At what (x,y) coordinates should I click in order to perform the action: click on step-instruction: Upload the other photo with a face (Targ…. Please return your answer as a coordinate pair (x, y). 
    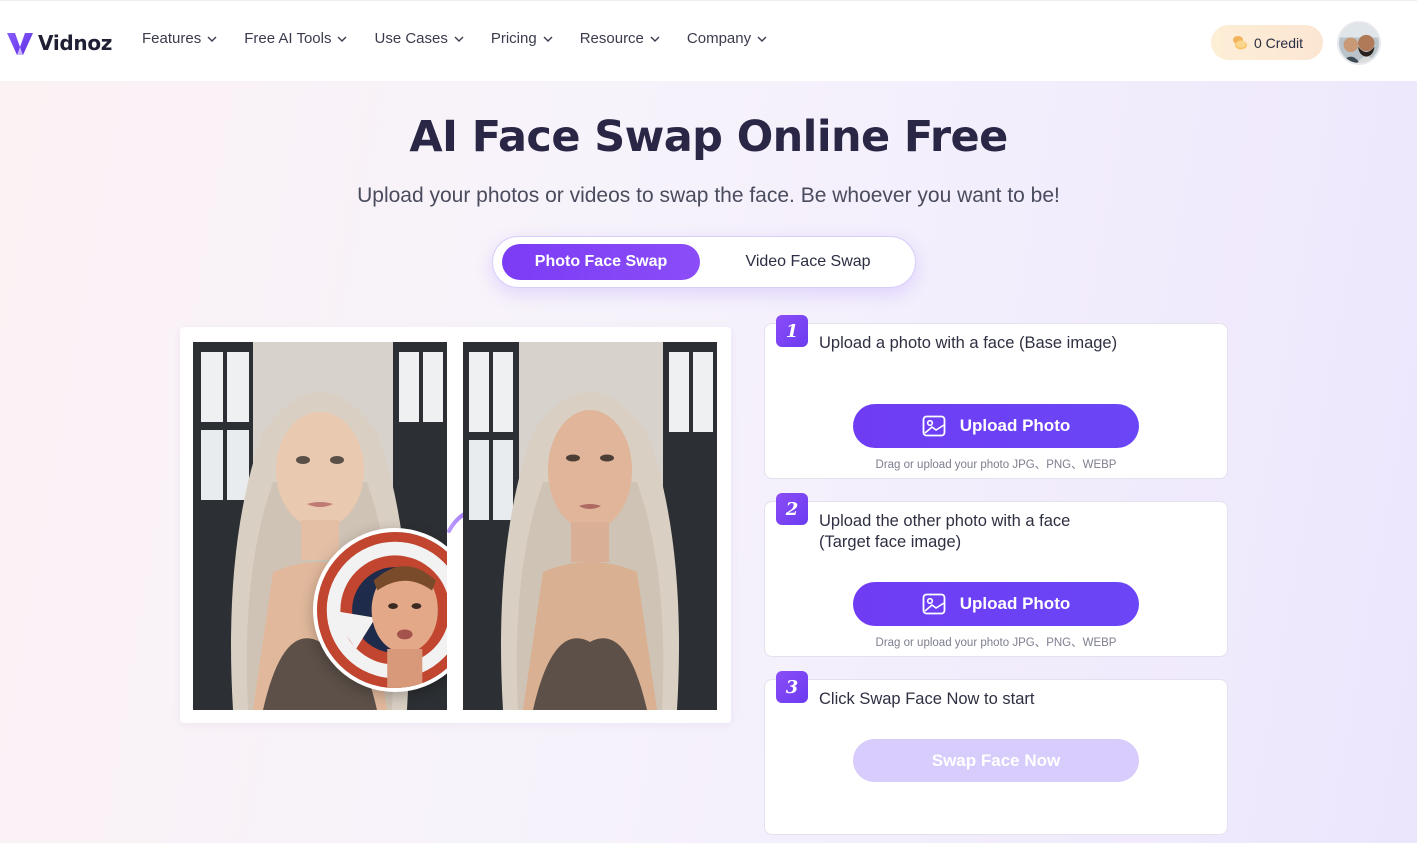
    Looking at the image, I should click on (945, 531).